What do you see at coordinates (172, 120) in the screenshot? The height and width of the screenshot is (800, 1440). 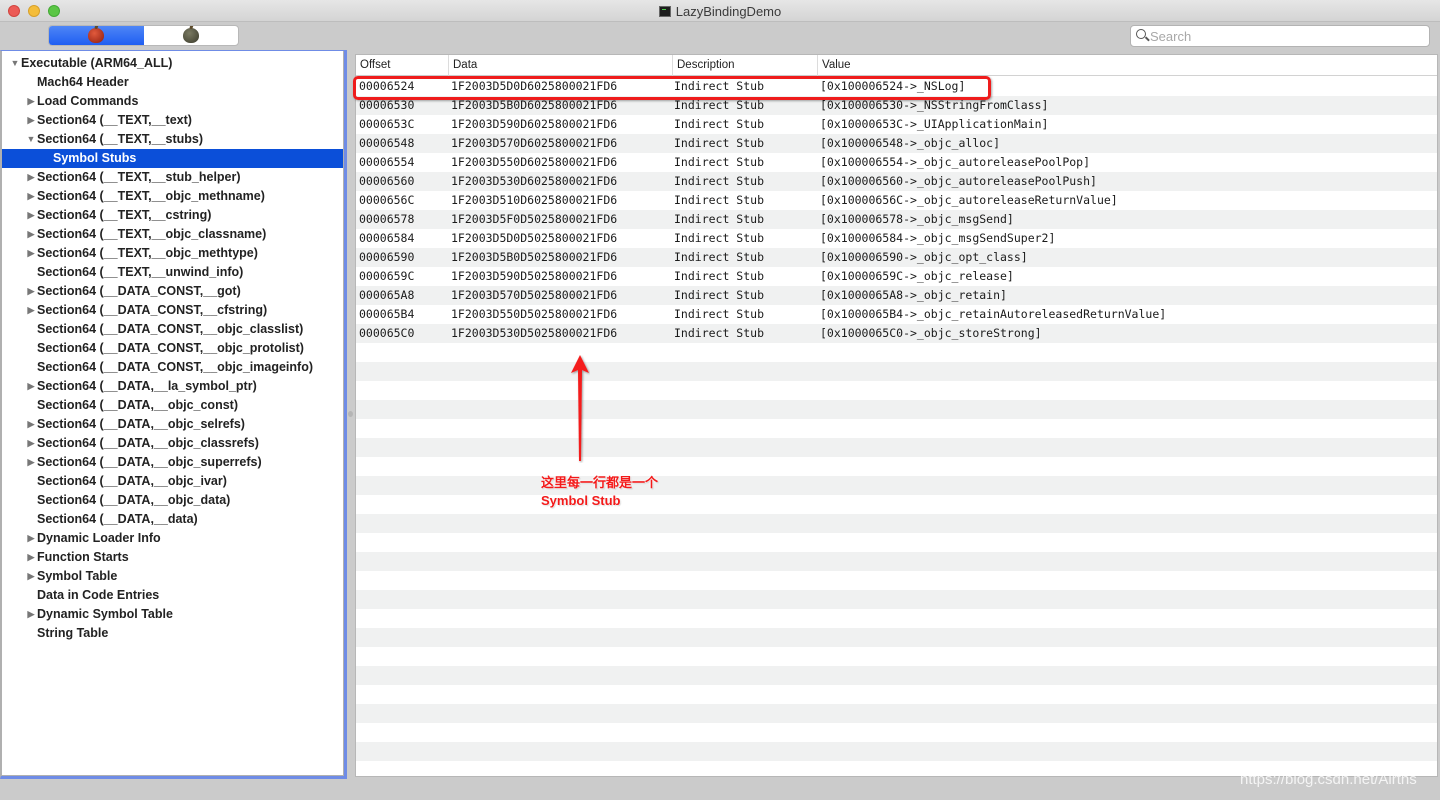 I see `sidebar-item: ▶ Section64 (__TEXT,__text)` at bounding box center [172, 120].